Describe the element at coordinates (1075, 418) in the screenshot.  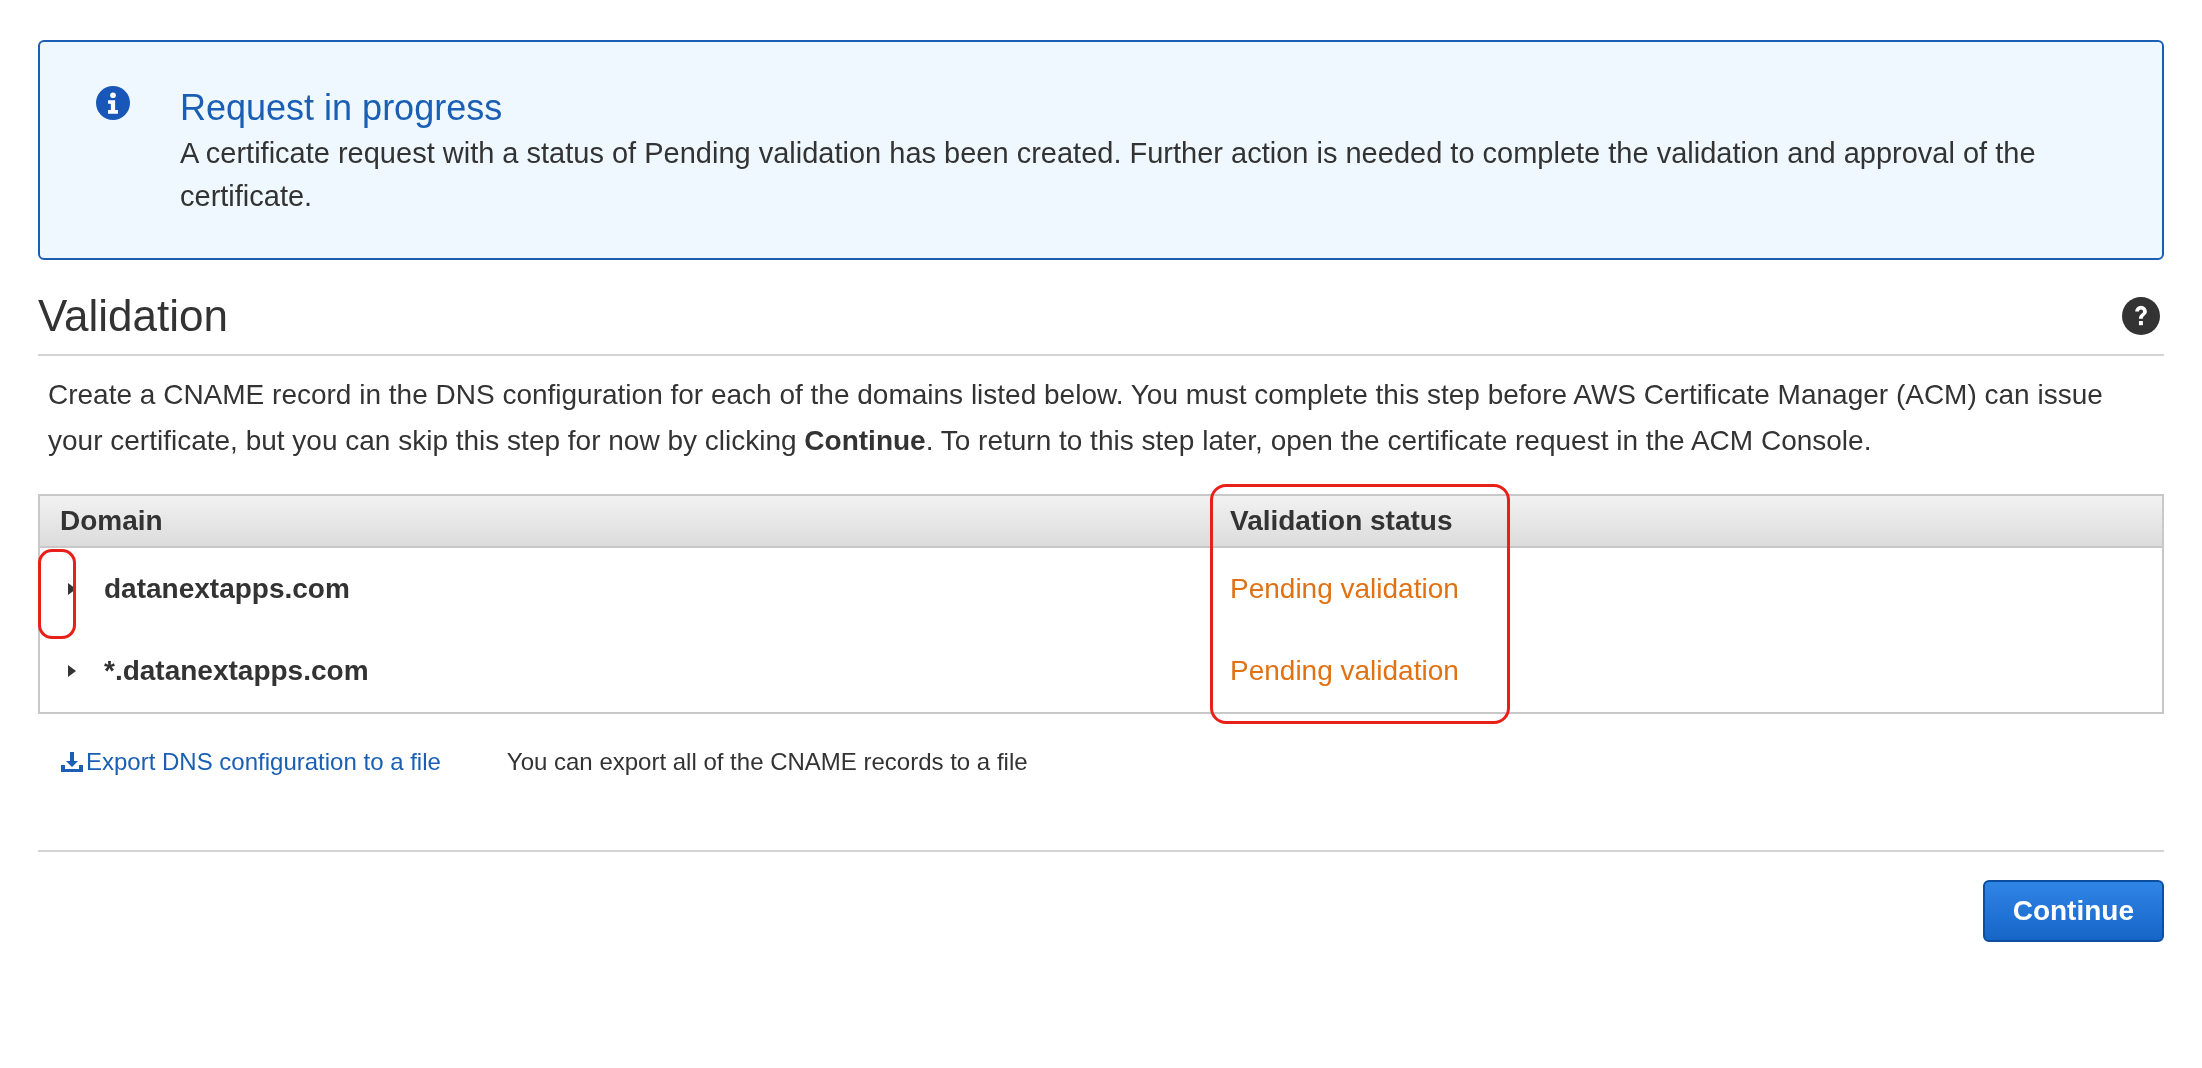
I see `instructions-text: Create a CNAME record in the DNS configuration for each of the domains listed below. You must complete this step before AWS Certificate Manager (ACM) can issue your certificate, but you can skip this step for now by clicking Continue. To return to this step later, open the certificate request in the ACM Console.` at that location.